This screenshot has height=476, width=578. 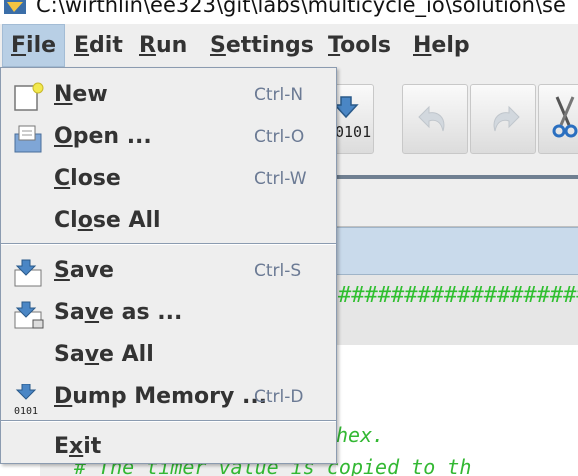 I want to click on menu-item-save: Save Ctrl-S, so click(x=168, y=271).